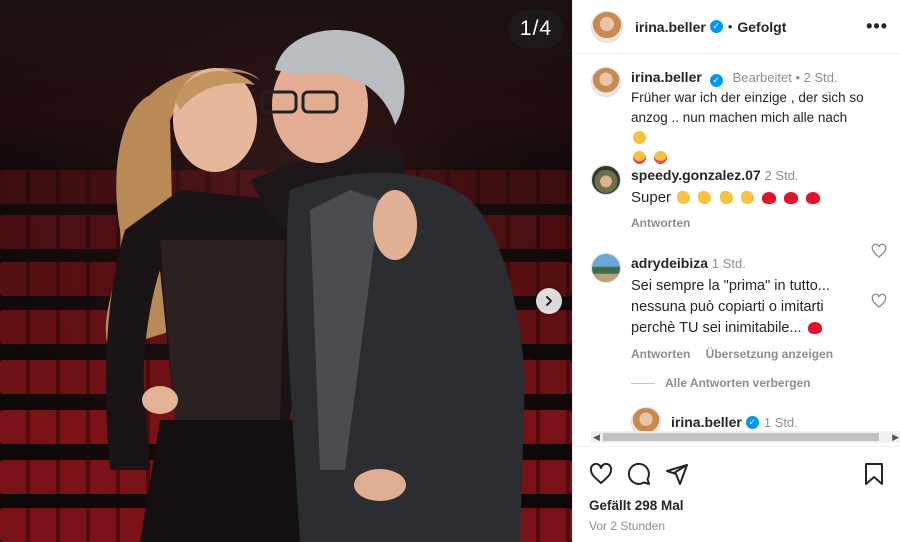 This screenshot has height=542, width=900. Describe the element at coordinates (643, 383) in the screenshot. I see `divider` at that location.